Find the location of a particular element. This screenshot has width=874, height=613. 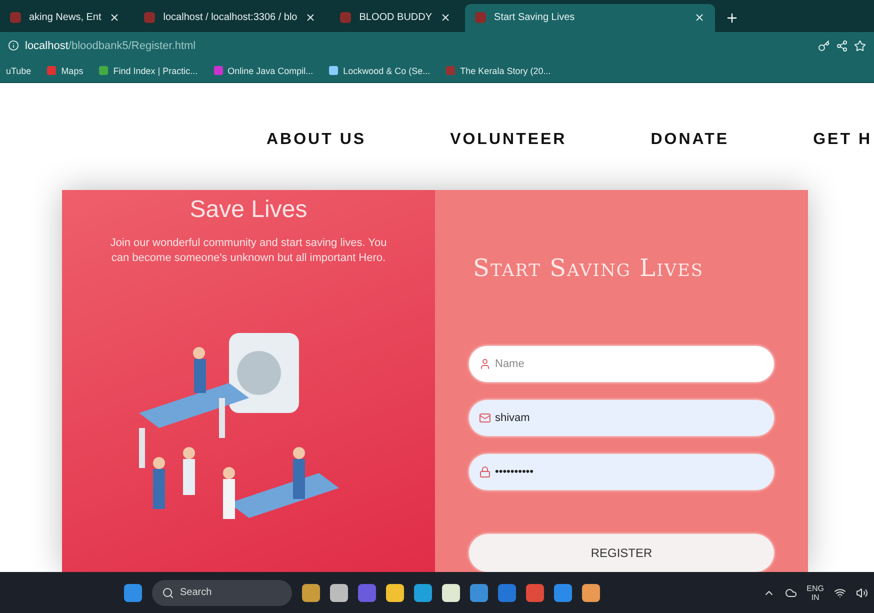

star-icon is located at coordinates (860, 46).